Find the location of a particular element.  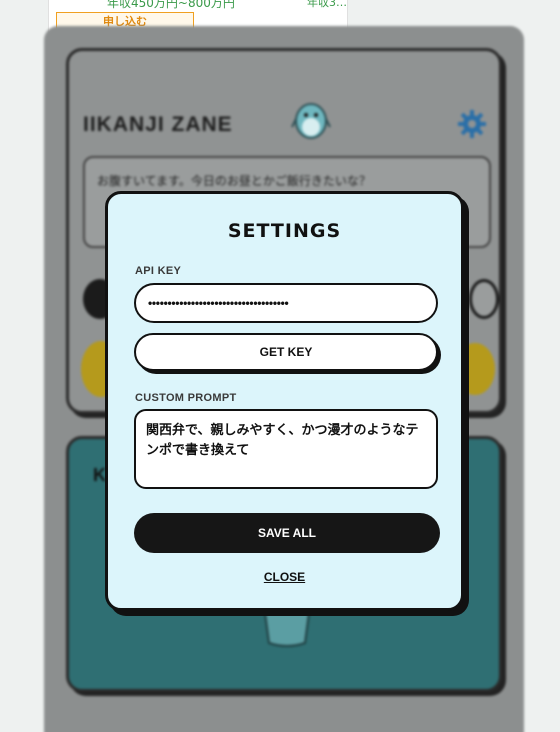

toggle-right is located at coordinates (484, 299).